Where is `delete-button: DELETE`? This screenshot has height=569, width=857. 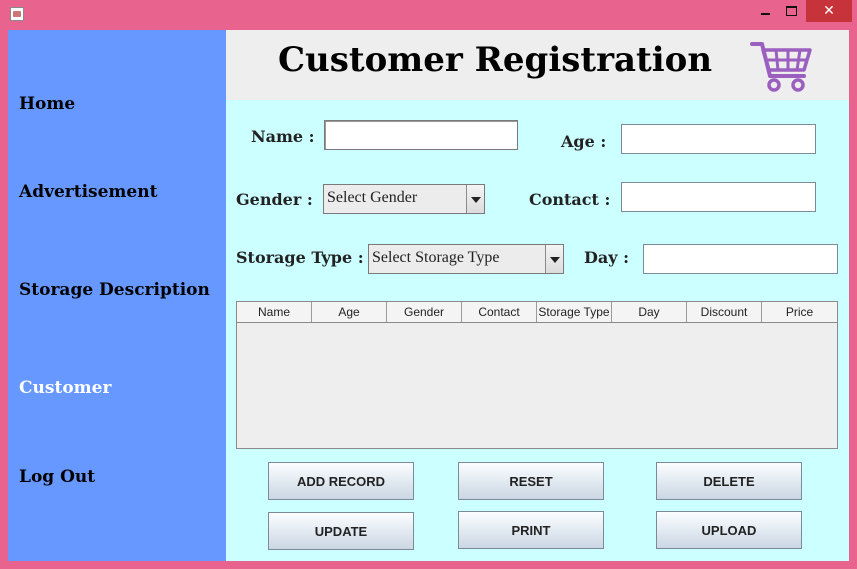
delete-button: DELETE is located at coordinates (729, 481).